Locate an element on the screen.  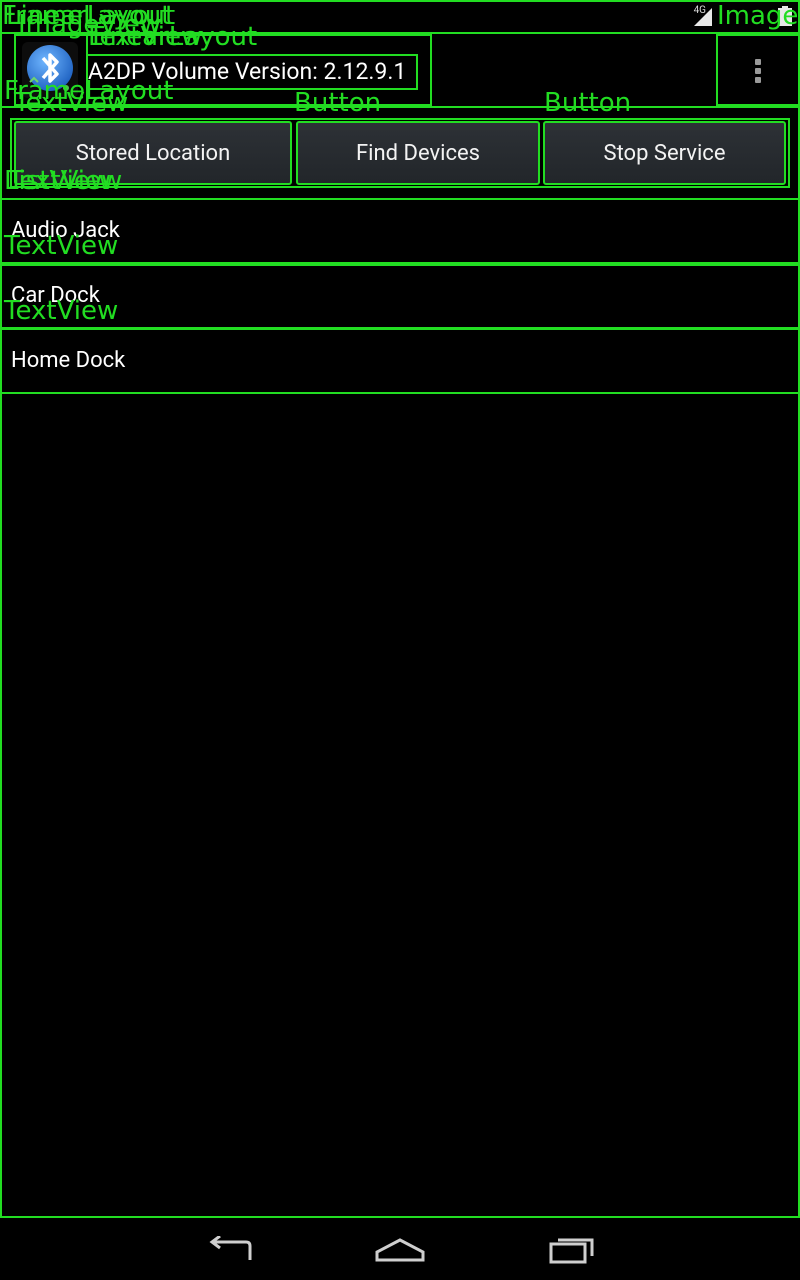
title-bounds is located at coordinates (252, 72).